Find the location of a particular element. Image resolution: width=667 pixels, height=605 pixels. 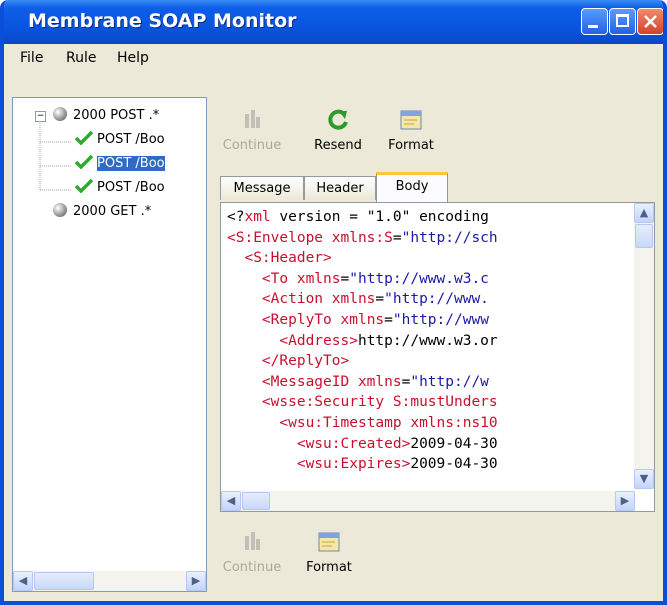

code-line: <wsu:Timestamp xmlns:ns10 is located at coordinates (388, 422).